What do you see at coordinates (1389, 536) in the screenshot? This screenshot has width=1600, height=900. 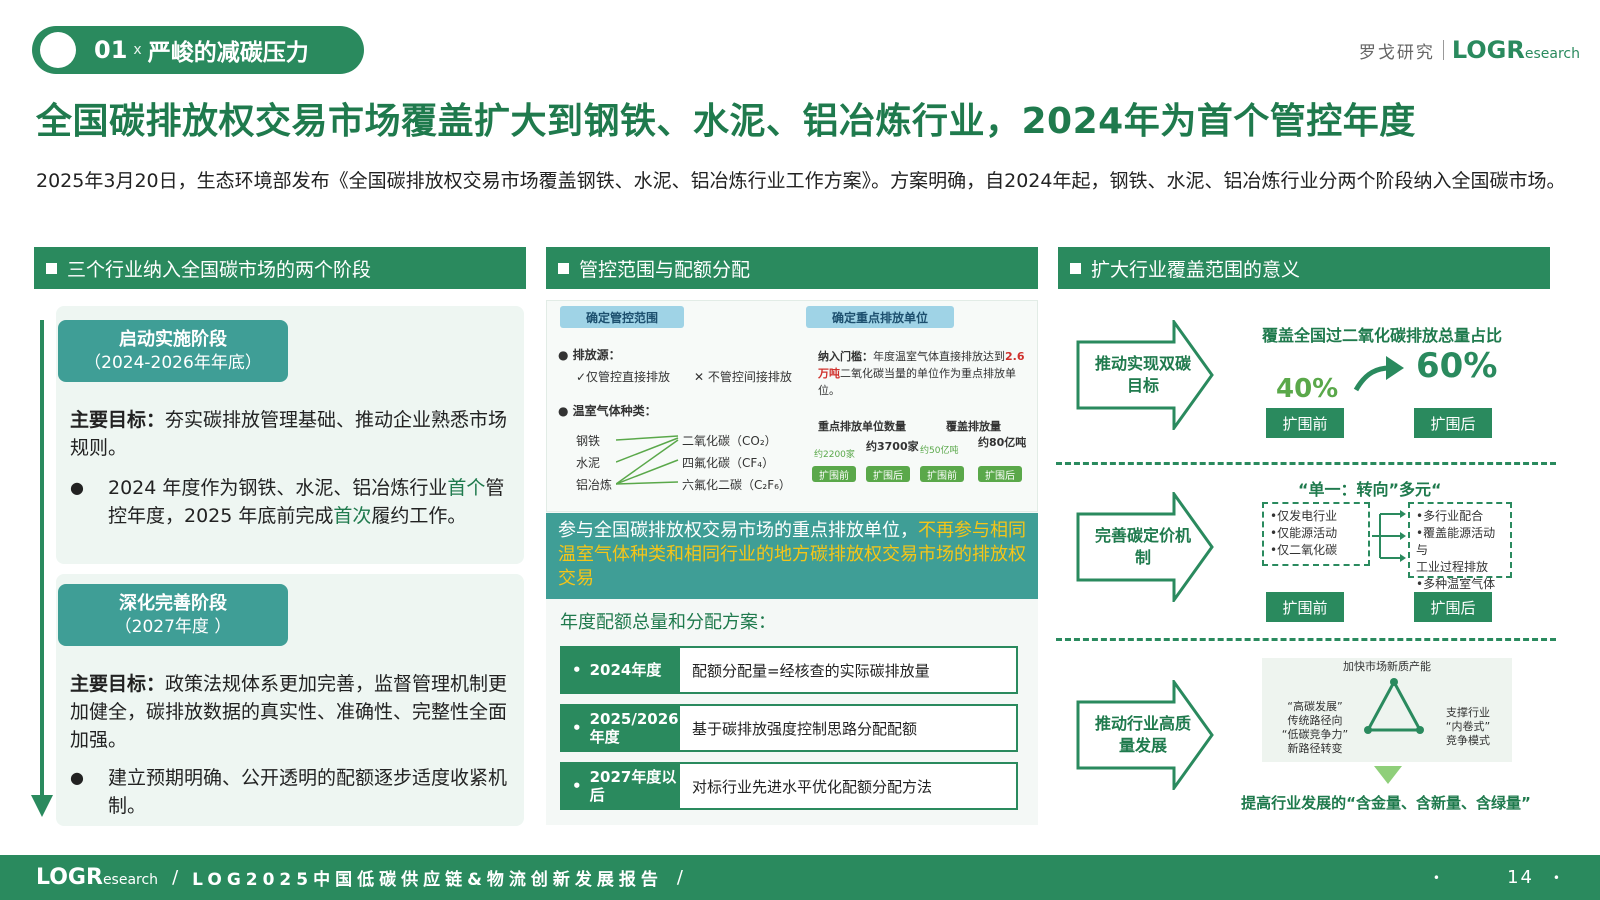 I see `branch-arrows-icon` at bounding box center [1389, 536].